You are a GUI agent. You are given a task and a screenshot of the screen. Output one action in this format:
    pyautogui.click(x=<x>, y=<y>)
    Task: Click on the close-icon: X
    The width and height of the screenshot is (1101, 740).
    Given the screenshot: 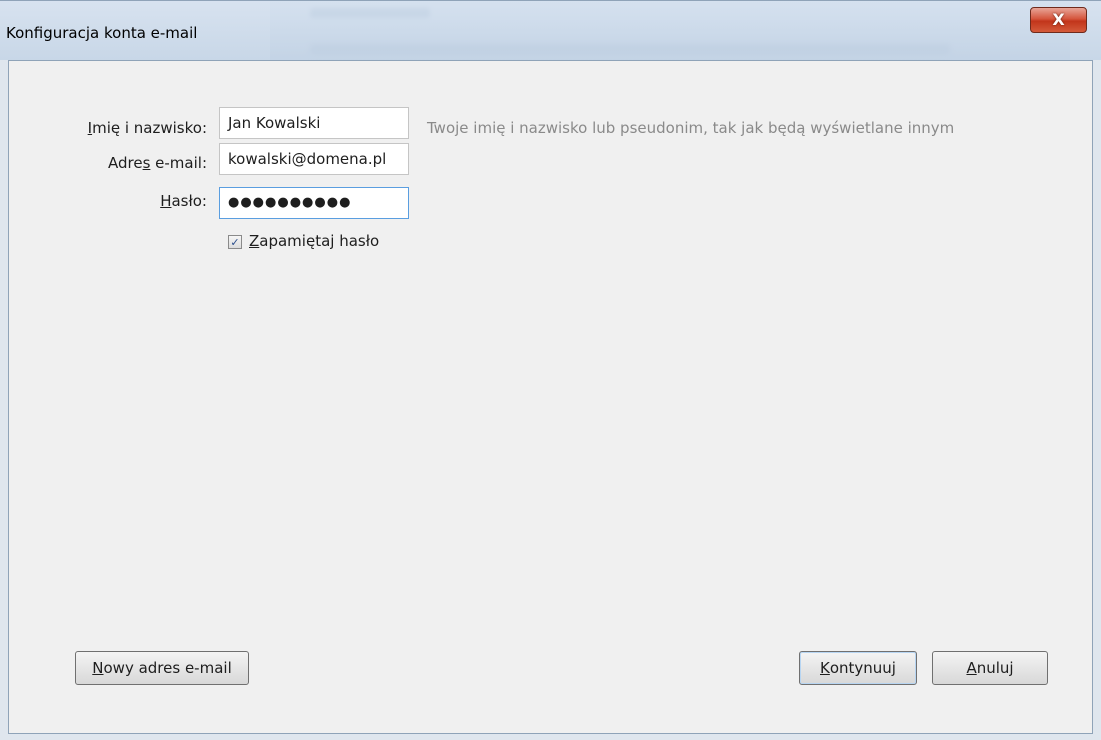 What is the action you would take?
    pyautogui.click(x=1058, y=19)
    